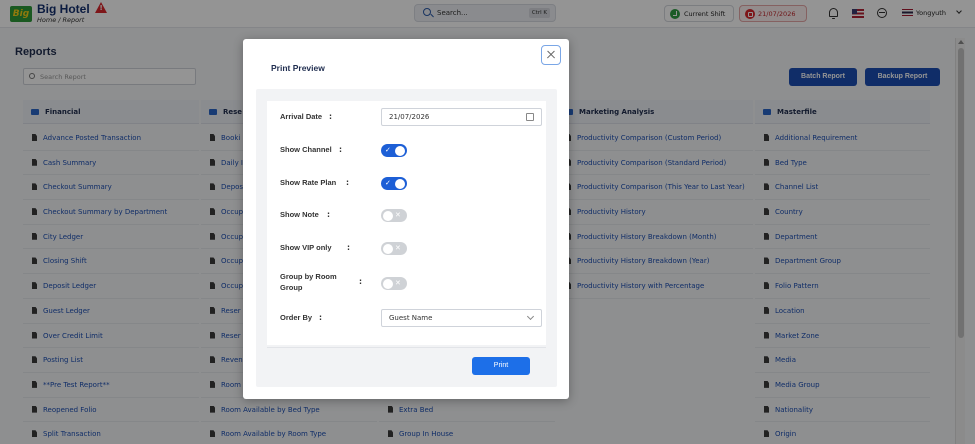 The height and width of the screenshot is (444, 975). What do you see at coordinates (551, 55) in the screenshot?
I see `close-icon` at bounding box center [551, 55].